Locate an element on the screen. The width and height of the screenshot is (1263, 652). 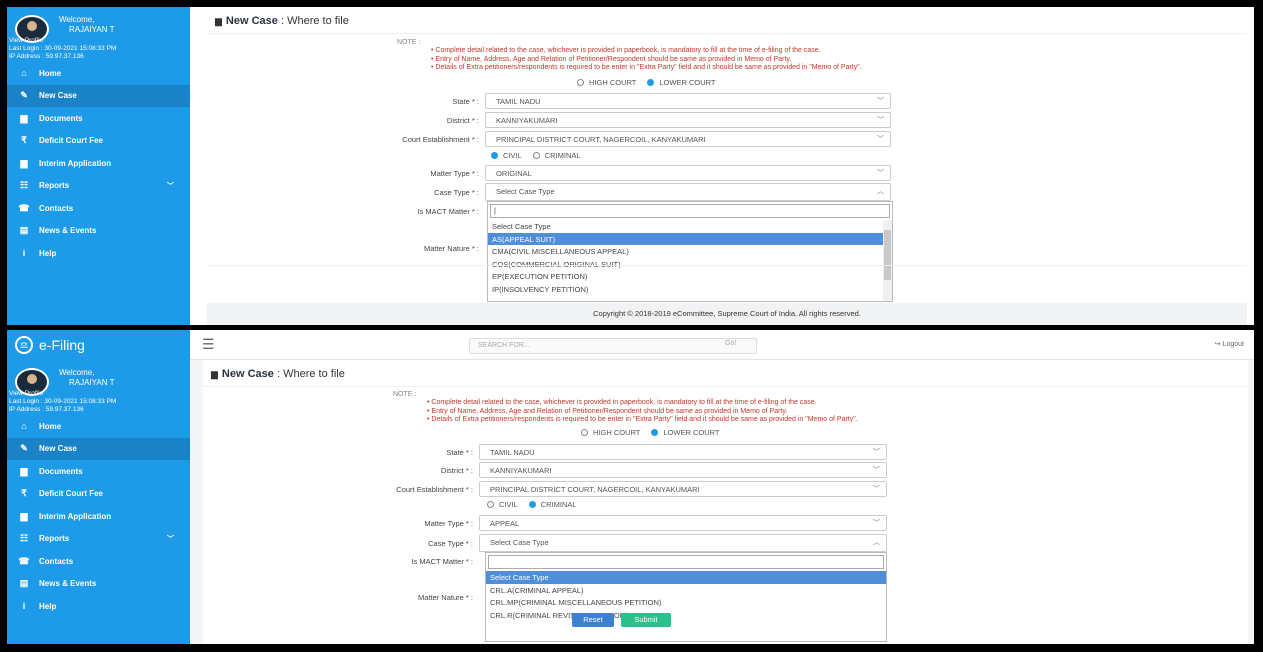
dropdown-option: CRL.MP(CRIMINAL MISCELLANEOUS PETITION) is located at coordinates (686, 602).